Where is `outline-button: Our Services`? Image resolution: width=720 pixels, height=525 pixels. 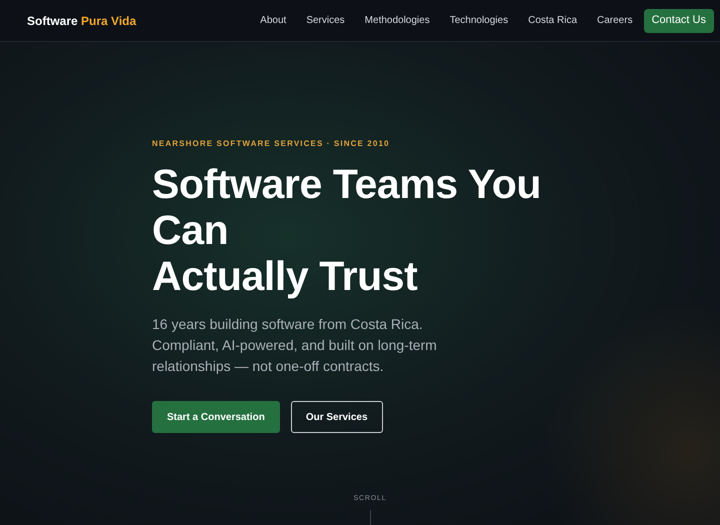
outline-button: Our Services is located at coordinates (336, 417).